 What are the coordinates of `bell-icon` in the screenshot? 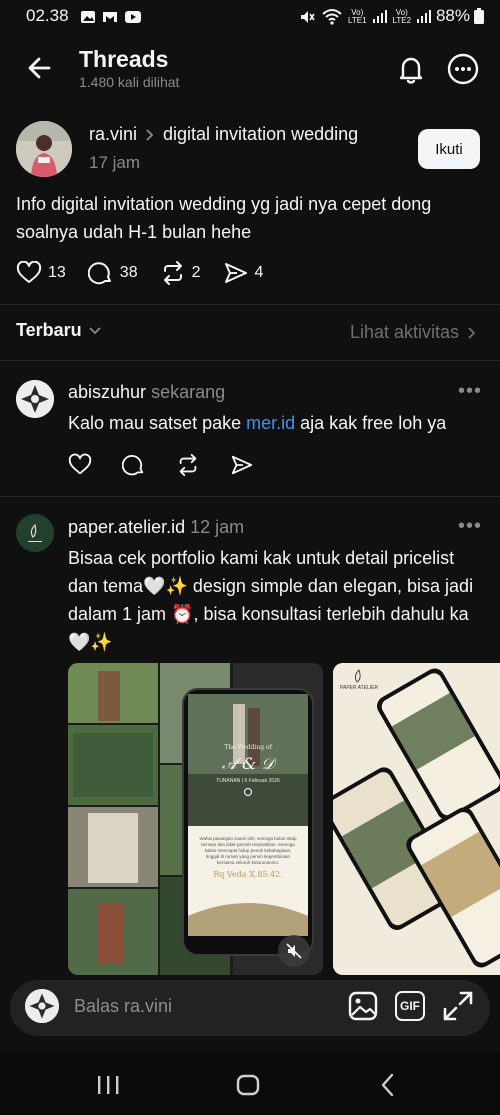 It's located at (411, 70).